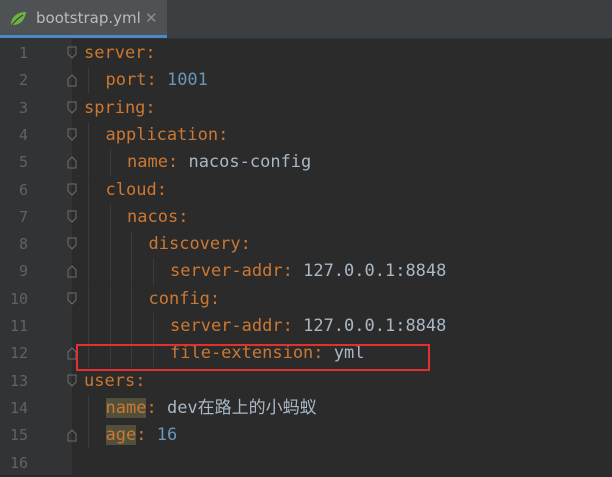 The width and height of the screenshot is (612, 477). I want to click on tab-filename: bootstrap.yml, so click(88, 18).